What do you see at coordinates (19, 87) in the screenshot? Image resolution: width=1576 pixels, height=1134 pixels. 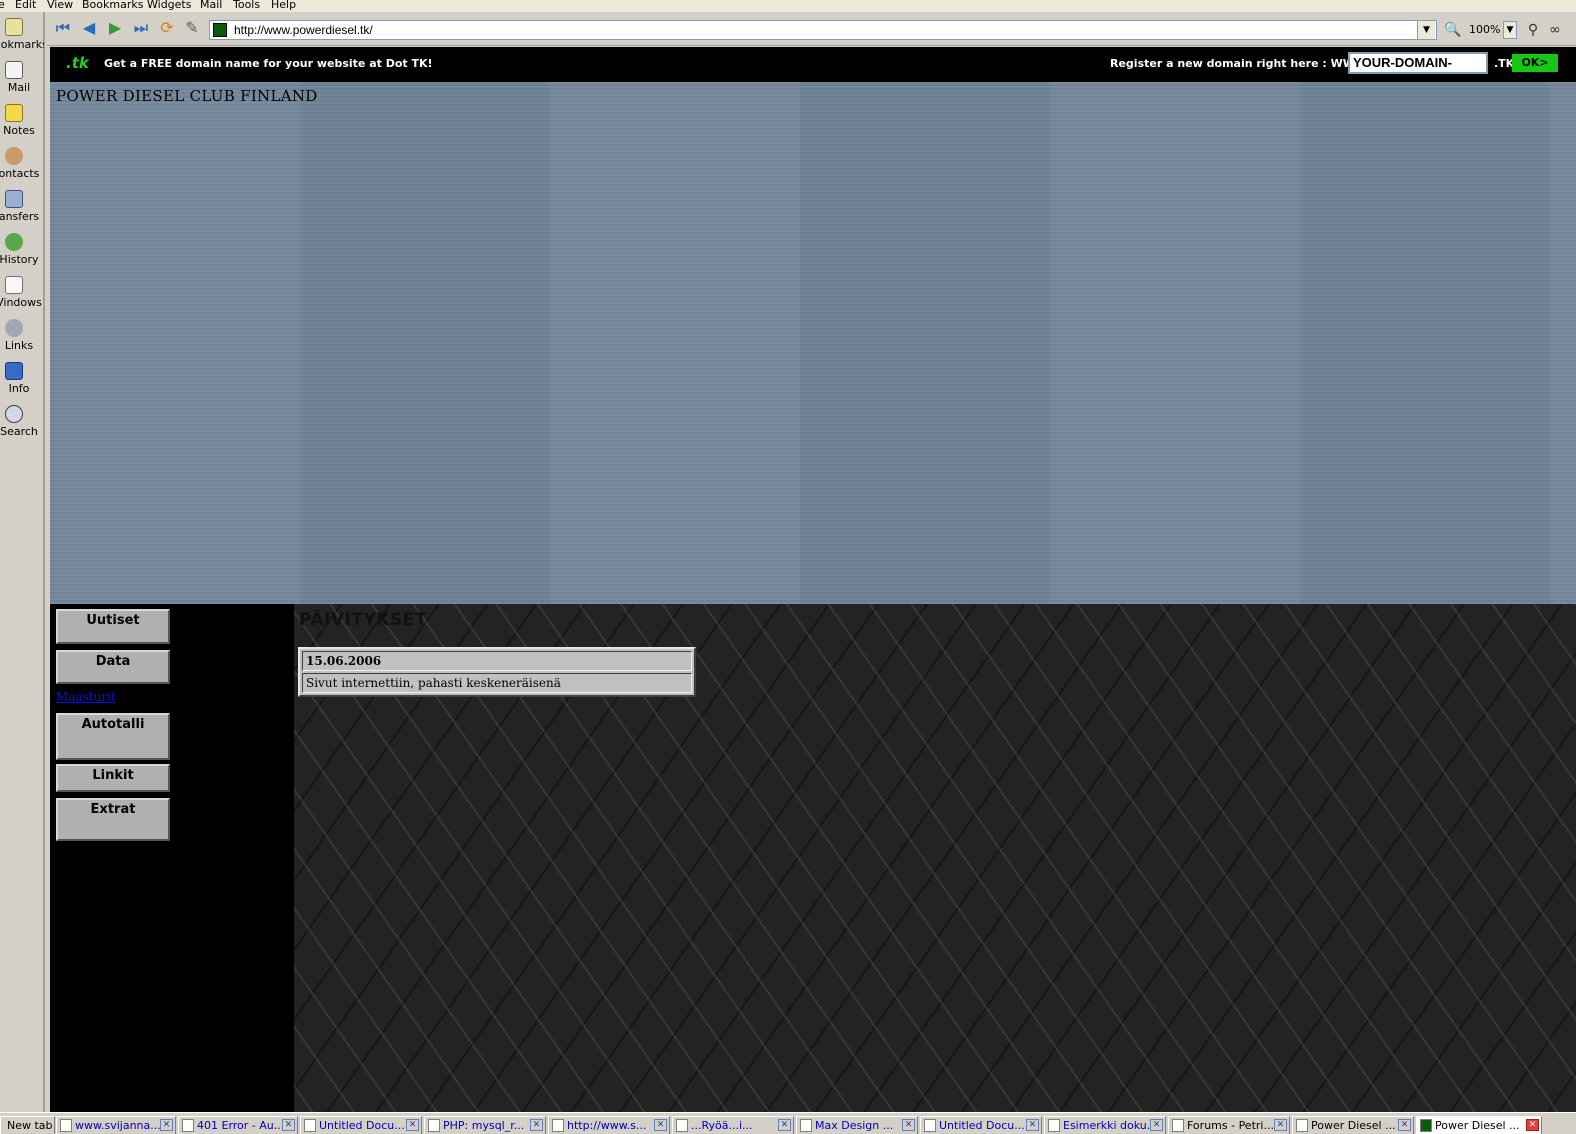 I see `panel-mail-label: Mail` at bounding box center [19, 87].